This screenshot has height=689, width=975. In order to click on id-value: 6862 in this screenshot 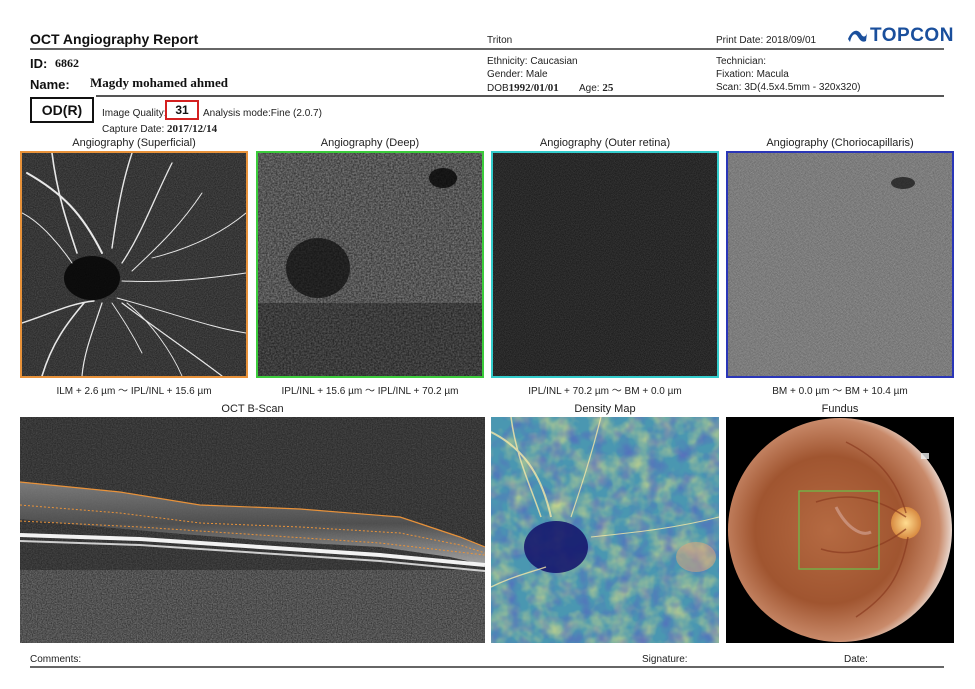, I will do `click(67, 63)`.